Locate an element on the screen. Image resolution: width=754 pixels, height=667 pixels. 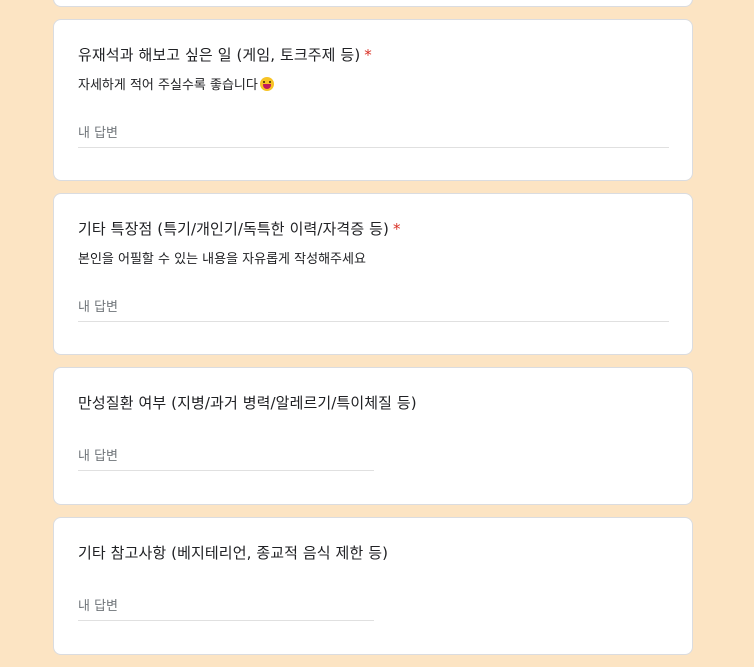
previous-question-card is located at coordinates (373, 3).